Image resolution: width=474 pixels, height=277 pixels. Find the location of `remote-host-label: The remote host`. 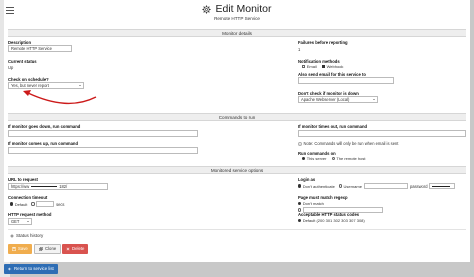

remote-host-label: The remote host is located at coordinates (351, 158).